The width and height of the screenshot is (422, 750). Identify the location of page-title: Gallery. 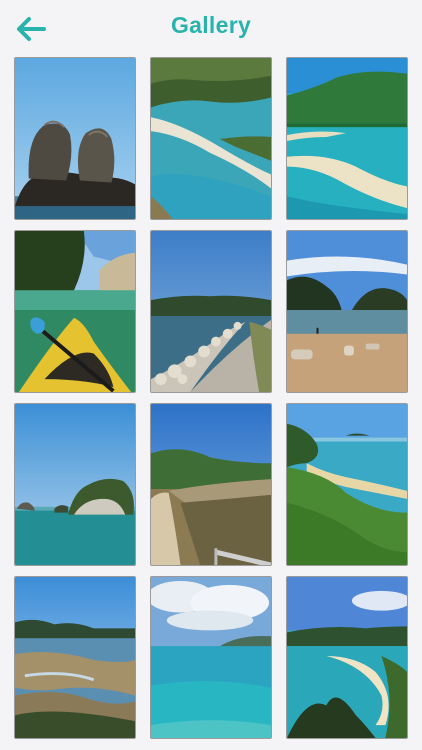
(211, 25).